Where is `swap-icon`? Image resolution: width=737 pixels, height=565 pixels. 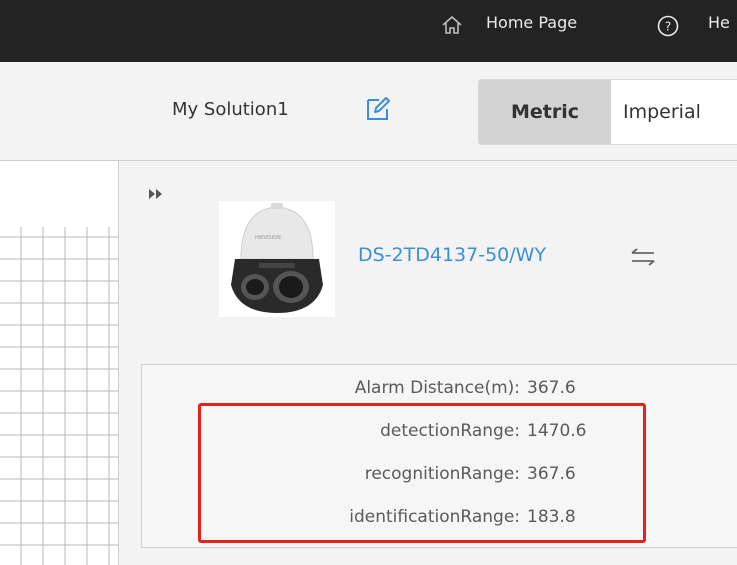 swap-icon is located at coordinates (643, 257).